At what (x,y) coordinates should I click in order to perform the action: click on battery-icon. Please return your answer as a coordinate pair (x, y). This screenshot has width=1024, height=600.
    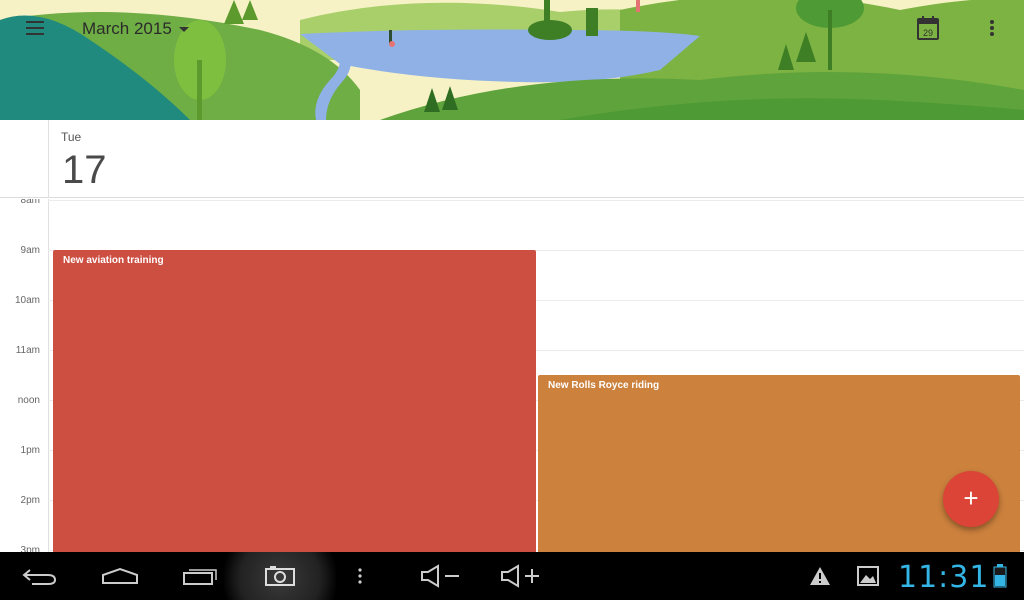
    Looking at the image, I should click on (1000, 576).